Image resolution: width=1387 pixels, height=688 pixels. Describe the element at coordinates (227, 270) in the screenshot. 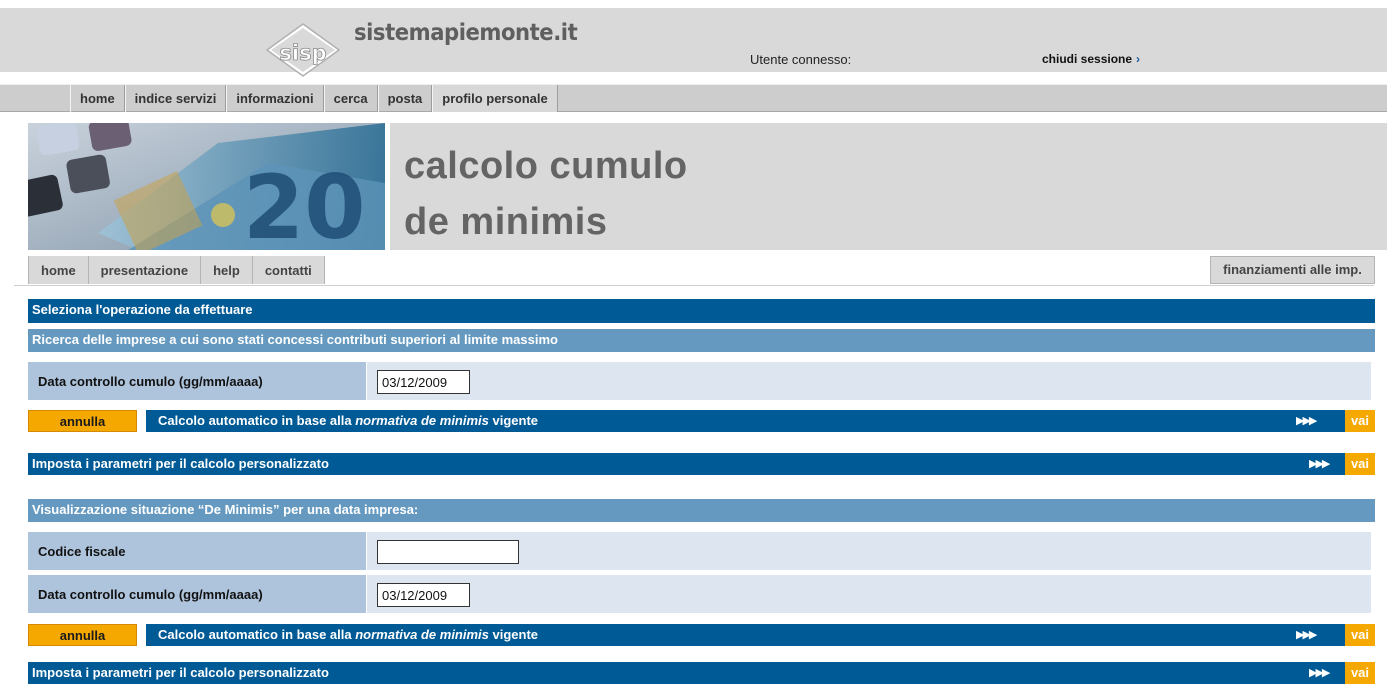

I see `service-nav-help: help` at that location.